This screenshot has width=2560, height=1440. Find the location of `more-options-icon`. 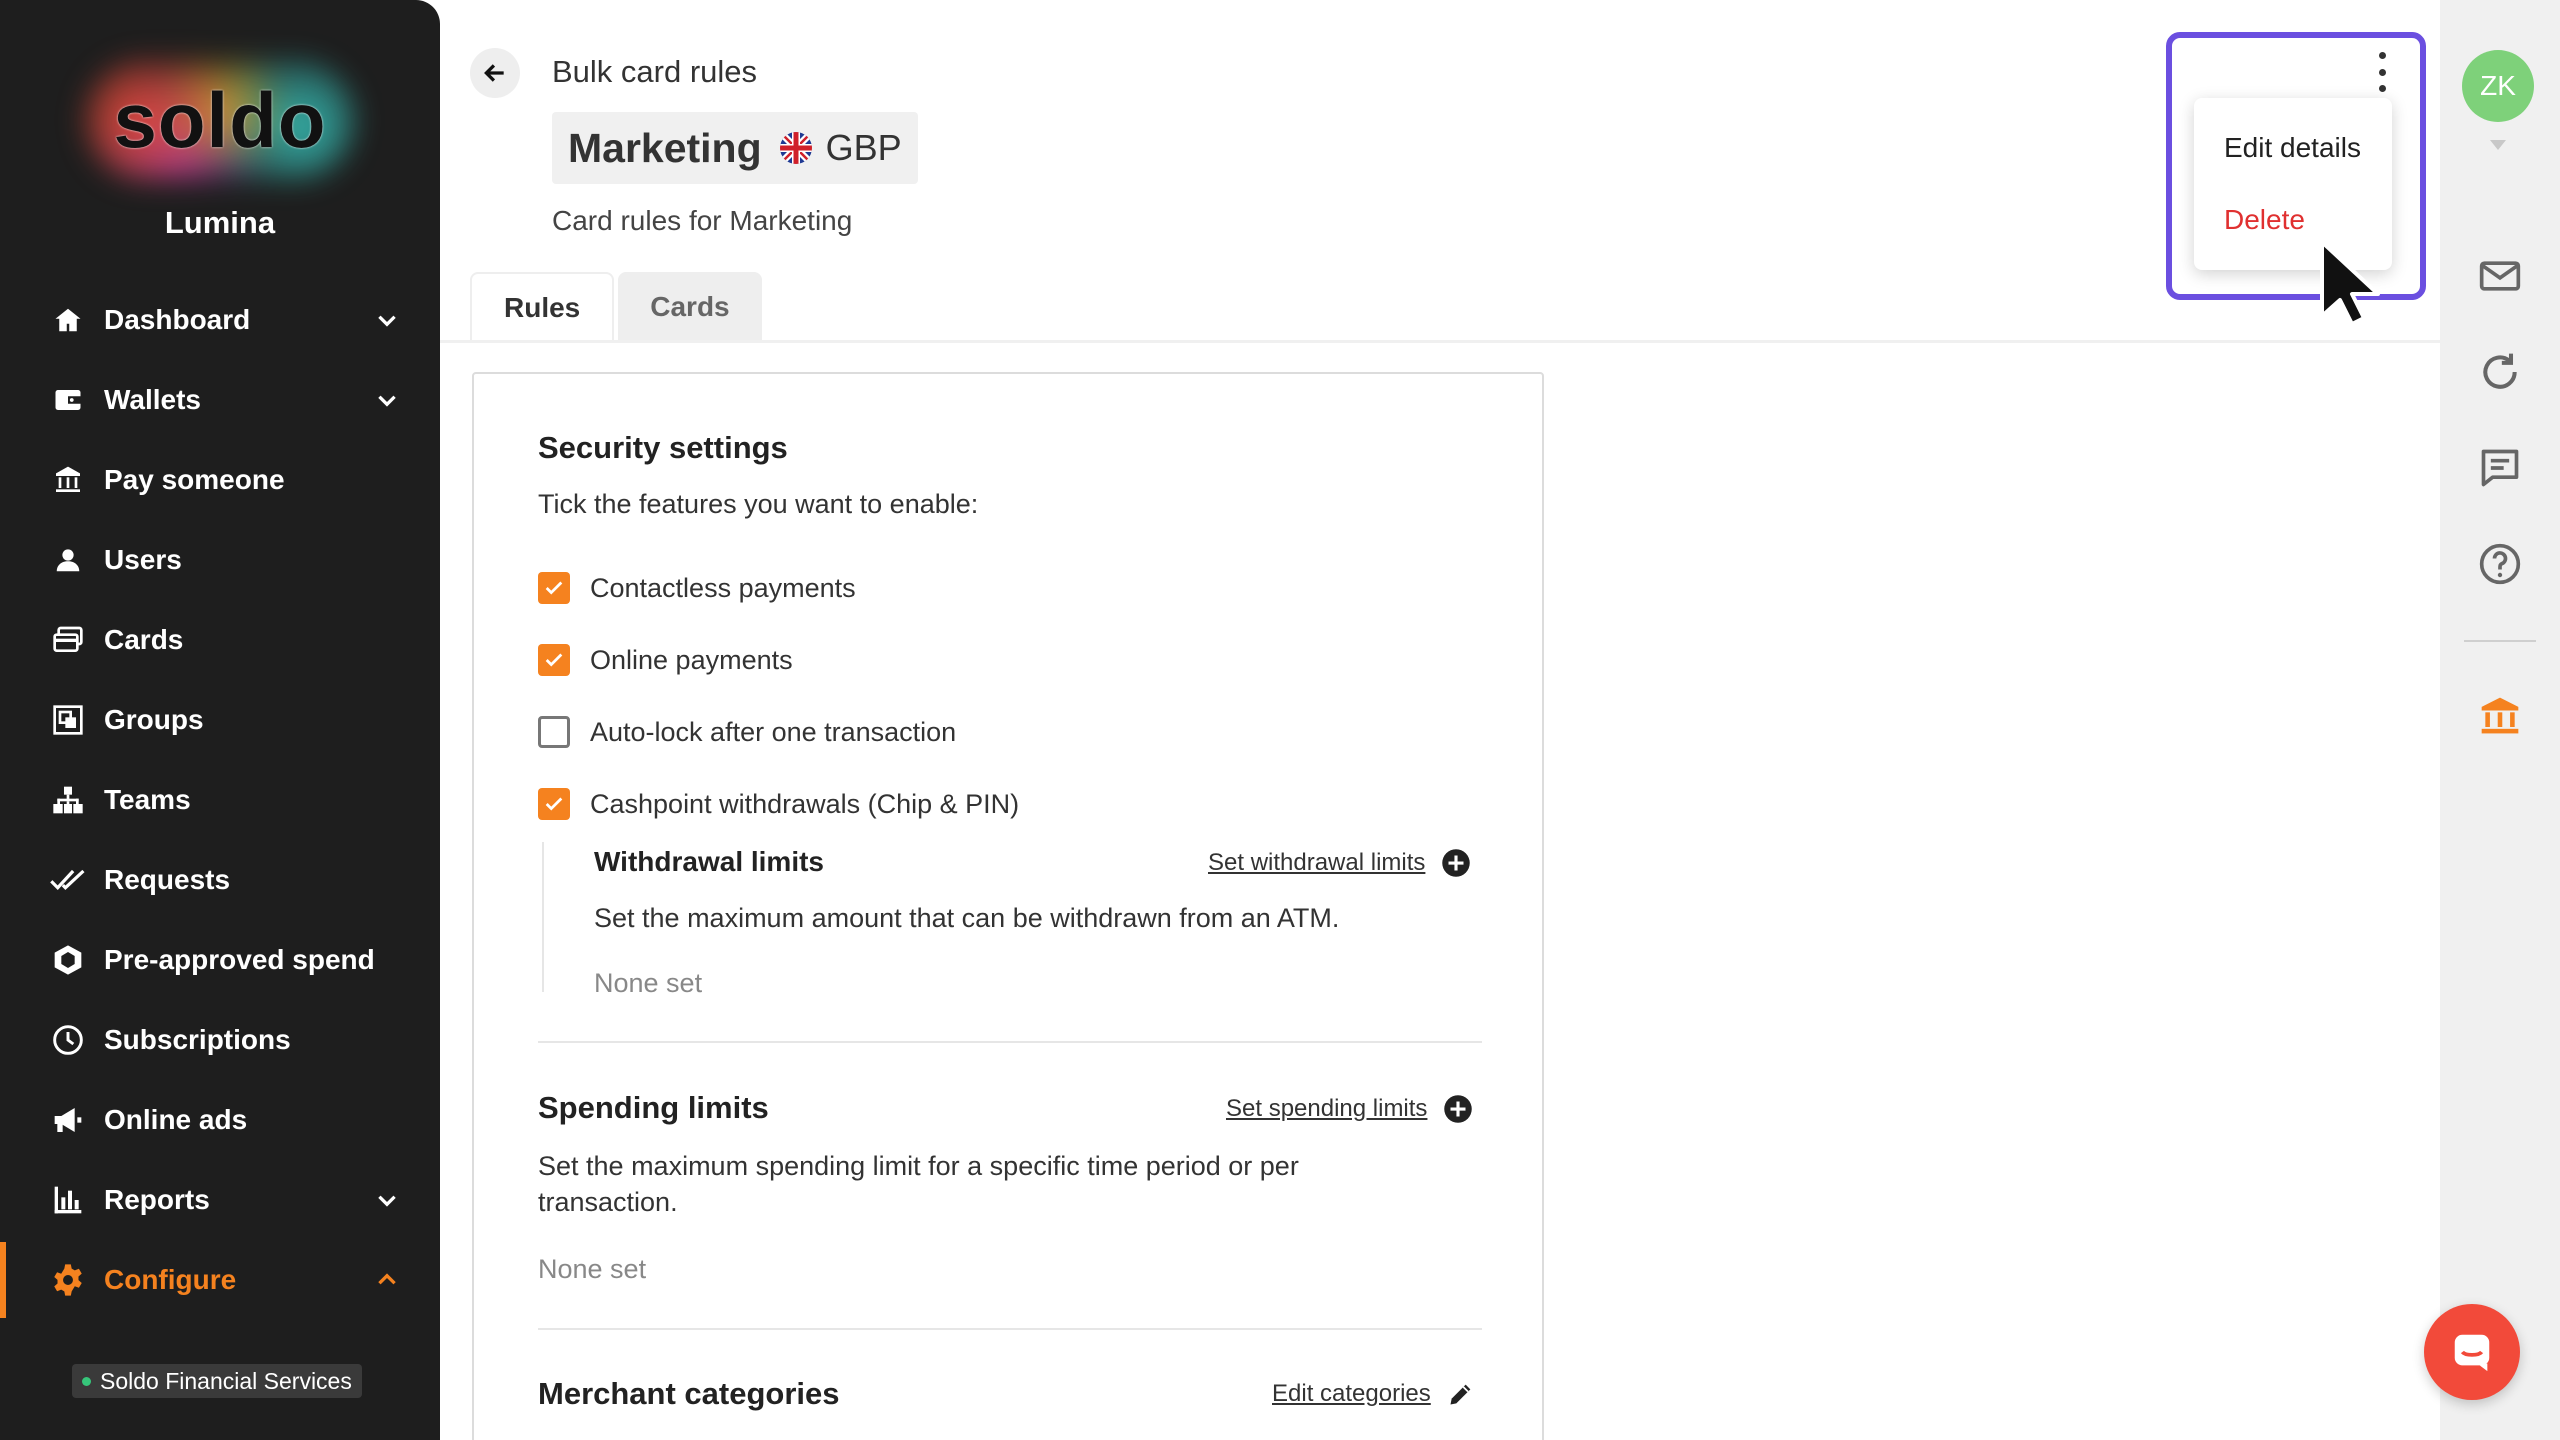

more-options-icon is located at coordinates (2382, 72).